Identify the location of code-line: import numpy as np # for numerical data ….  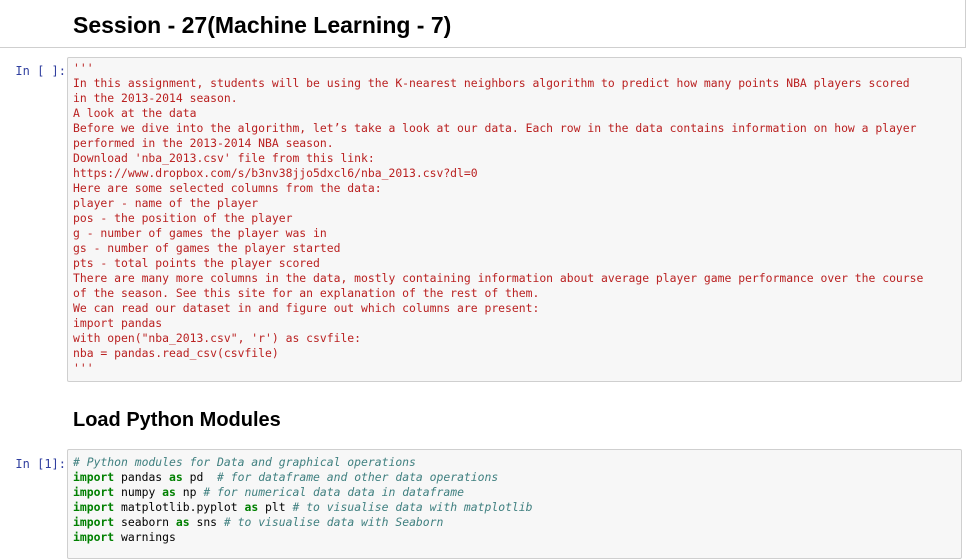
(517, 492).